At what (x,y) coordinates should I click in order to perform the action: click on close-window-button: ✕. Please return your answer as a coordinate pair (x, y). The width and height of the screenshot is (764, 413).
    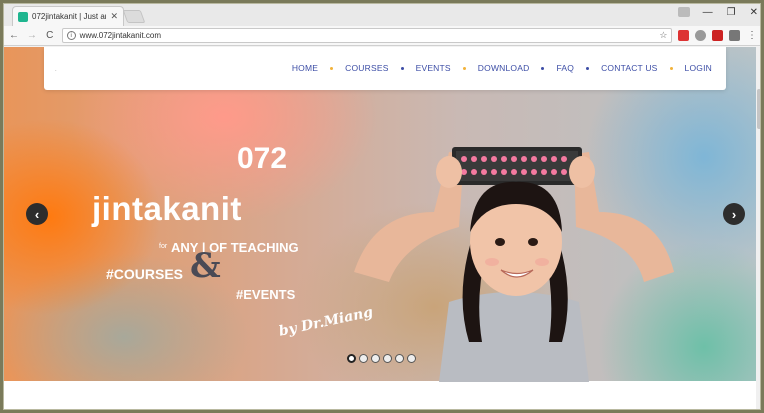
    Looking at the image, I should click on (754, 12).